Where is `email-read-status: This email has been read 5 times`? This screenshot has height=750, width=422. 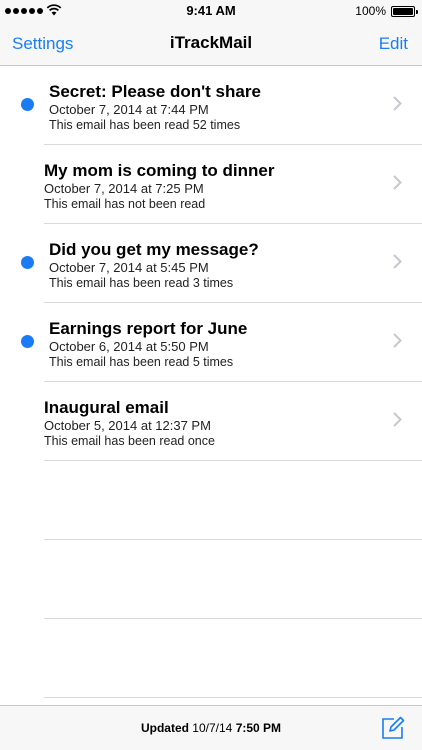 email-read-status: This email has been read 5 times is located at coordinates (141, 362).